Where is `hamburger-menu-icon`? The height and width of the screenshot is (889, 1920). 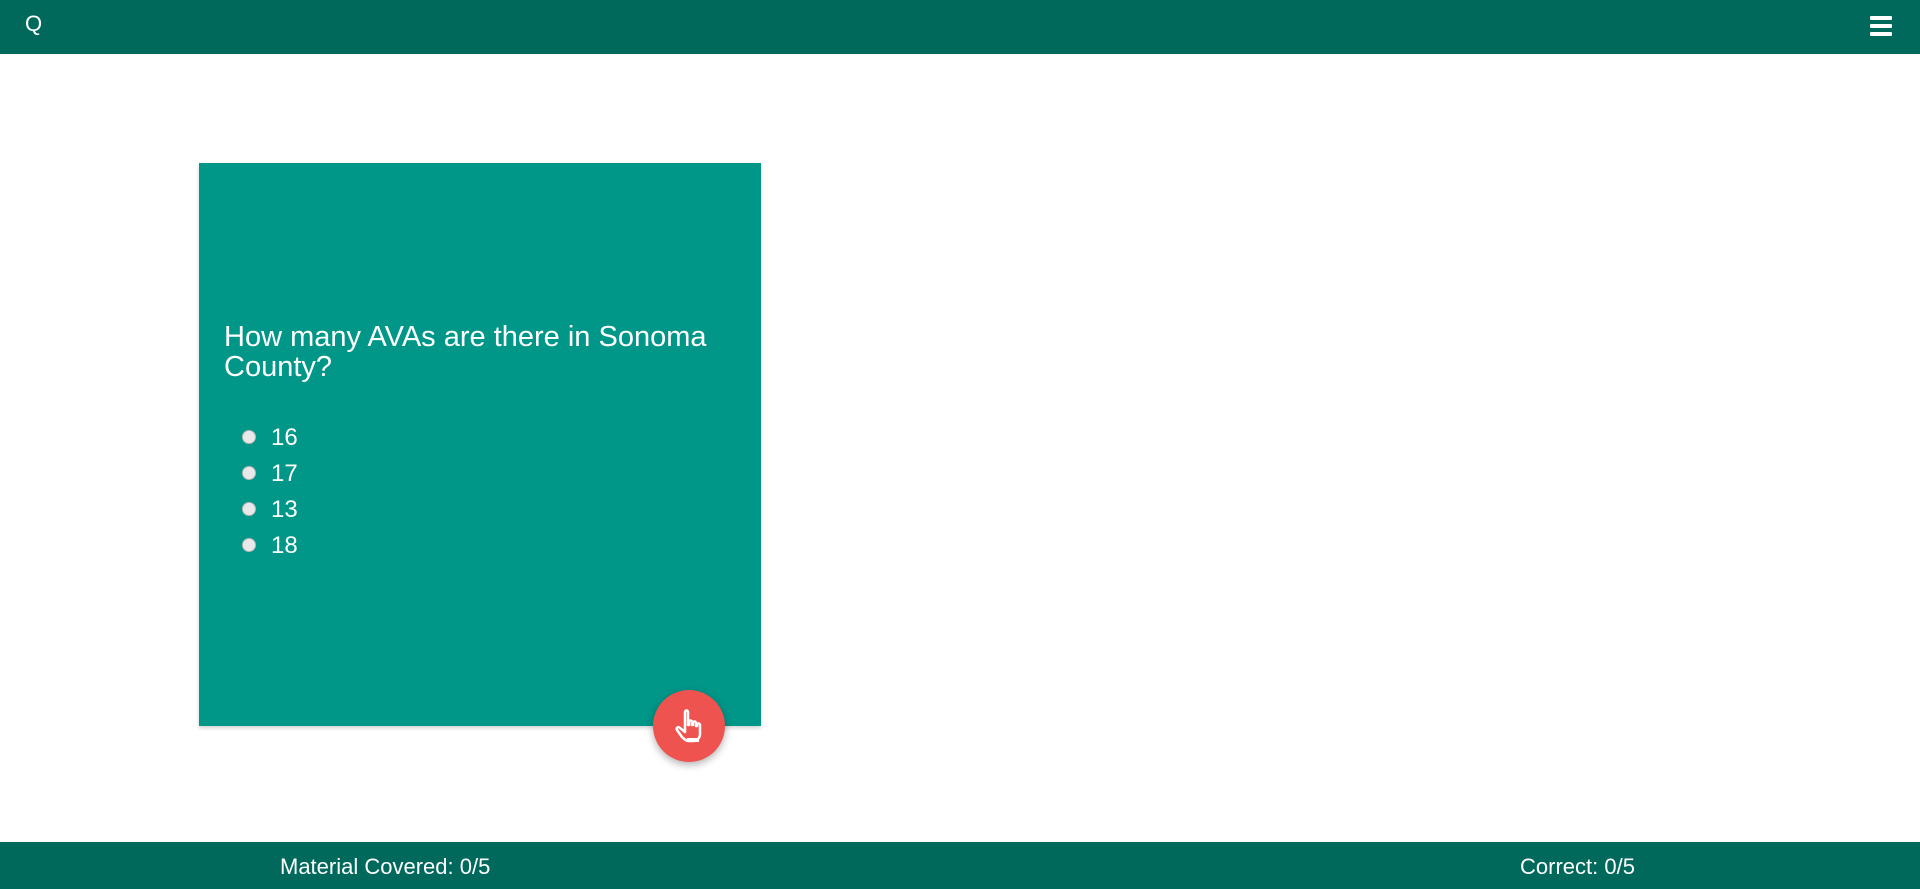 hamburger-menu-icon is located at coordinates (1881, 26).